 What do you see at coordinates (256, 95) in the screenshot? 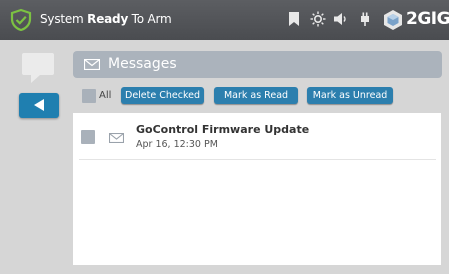
I see `mark-as-read-button: Mark as Read` at bounding box center [256, 95].